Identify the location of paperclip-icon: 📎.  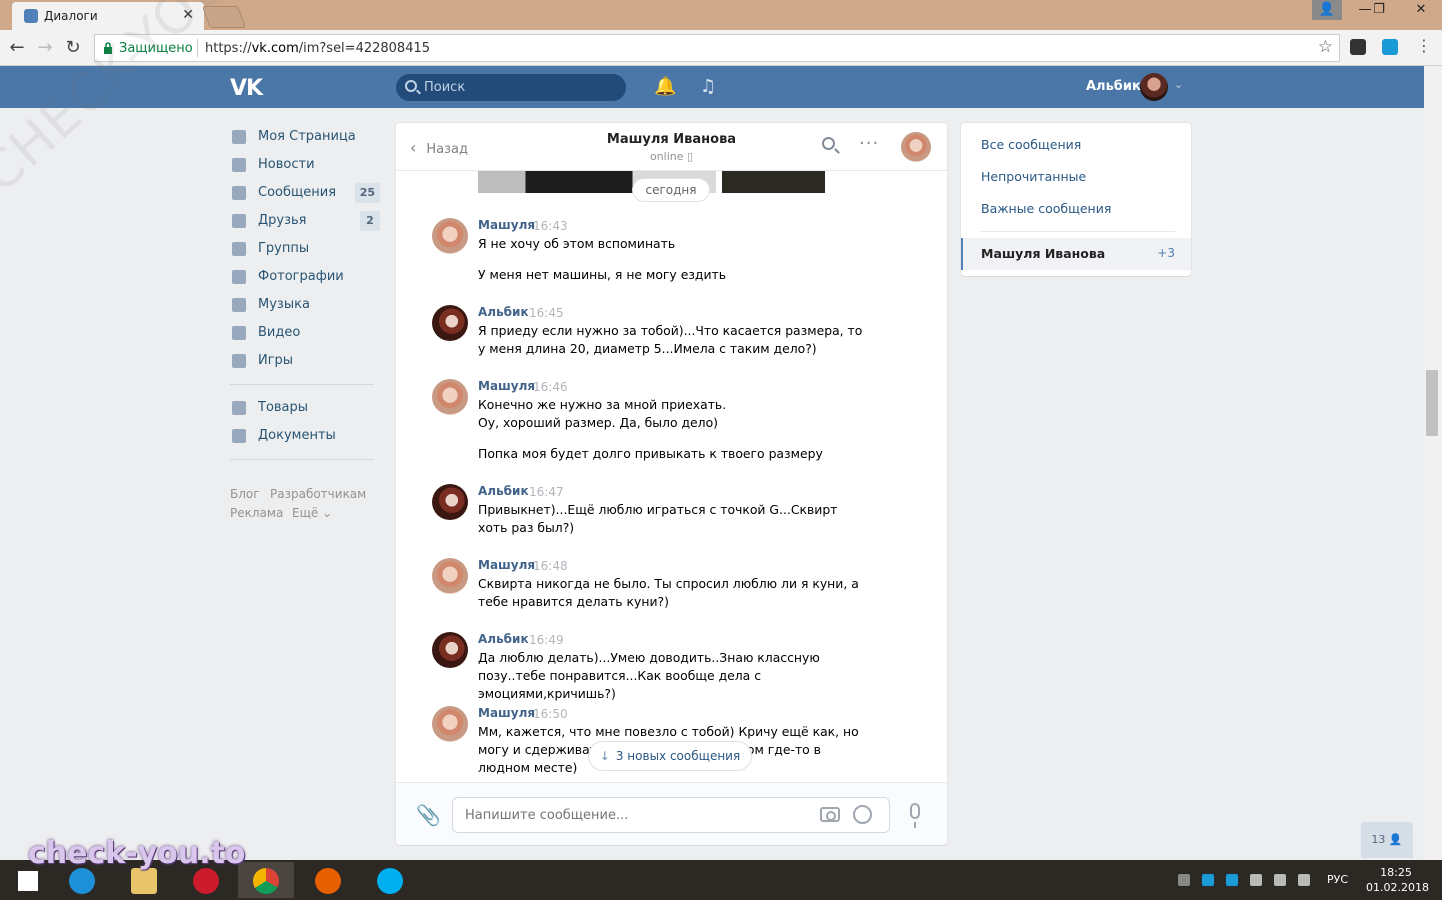
(428, 815).